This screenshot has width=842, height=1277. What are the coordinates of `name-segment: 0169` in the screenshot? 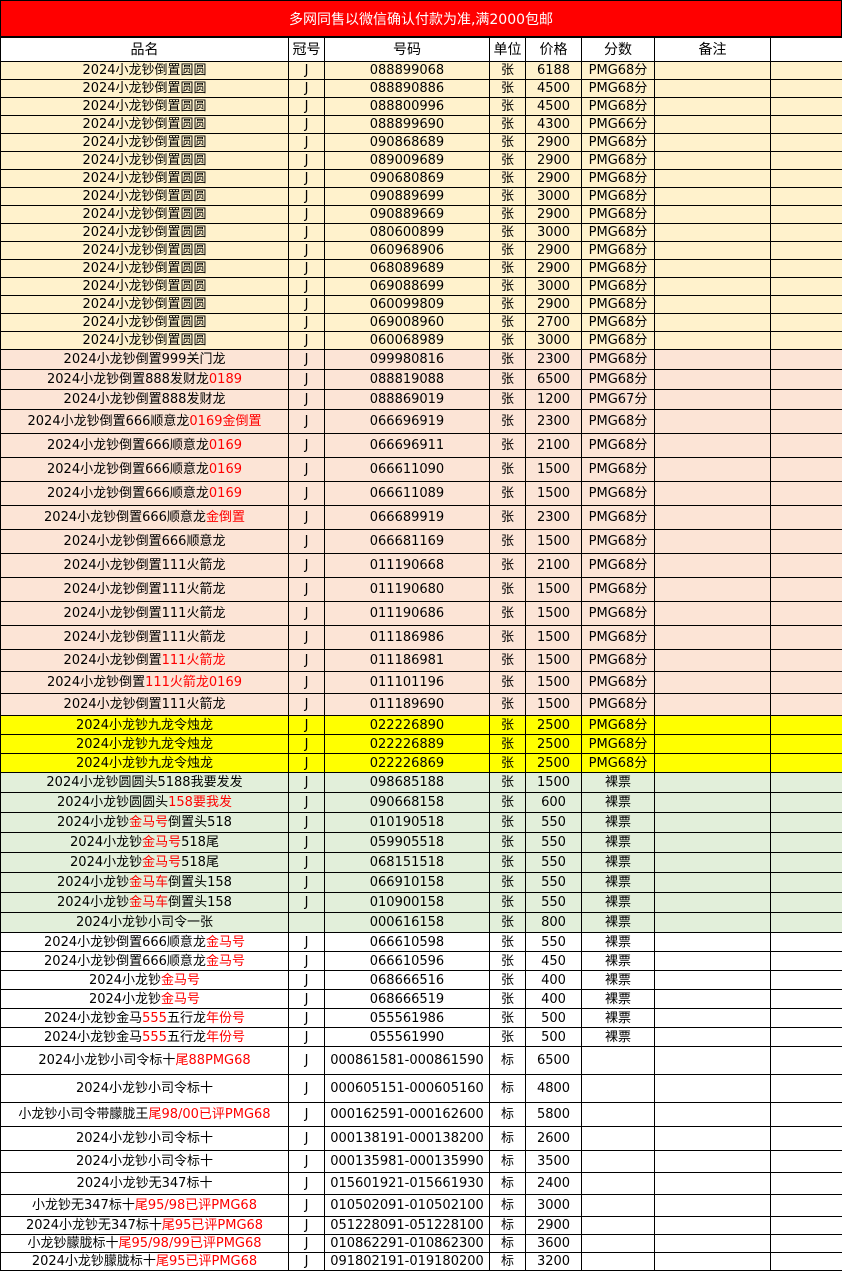 It's located at (225, 493).